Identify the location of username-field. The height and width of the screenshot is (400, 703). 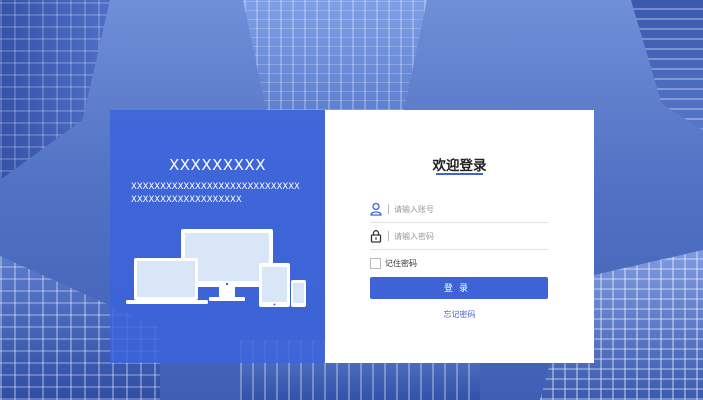
(459, 210).